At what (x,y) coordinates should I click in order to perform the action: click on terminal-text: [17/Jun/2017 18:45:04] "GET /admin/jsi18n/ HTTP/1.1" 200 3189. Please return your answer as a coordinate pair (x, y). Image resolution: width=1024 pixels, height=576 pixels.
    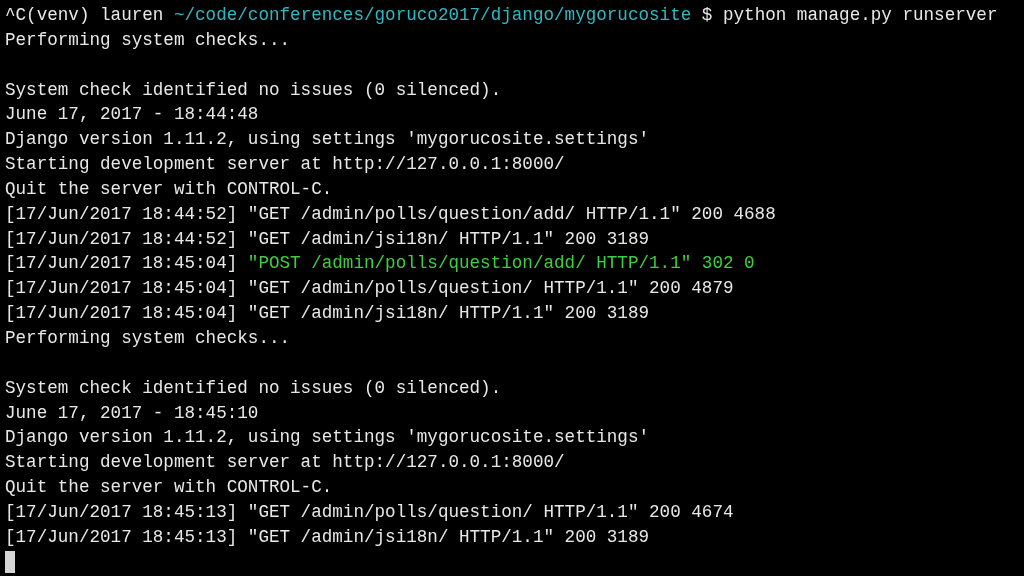
    Looking at the image, I should click on (327, 314).